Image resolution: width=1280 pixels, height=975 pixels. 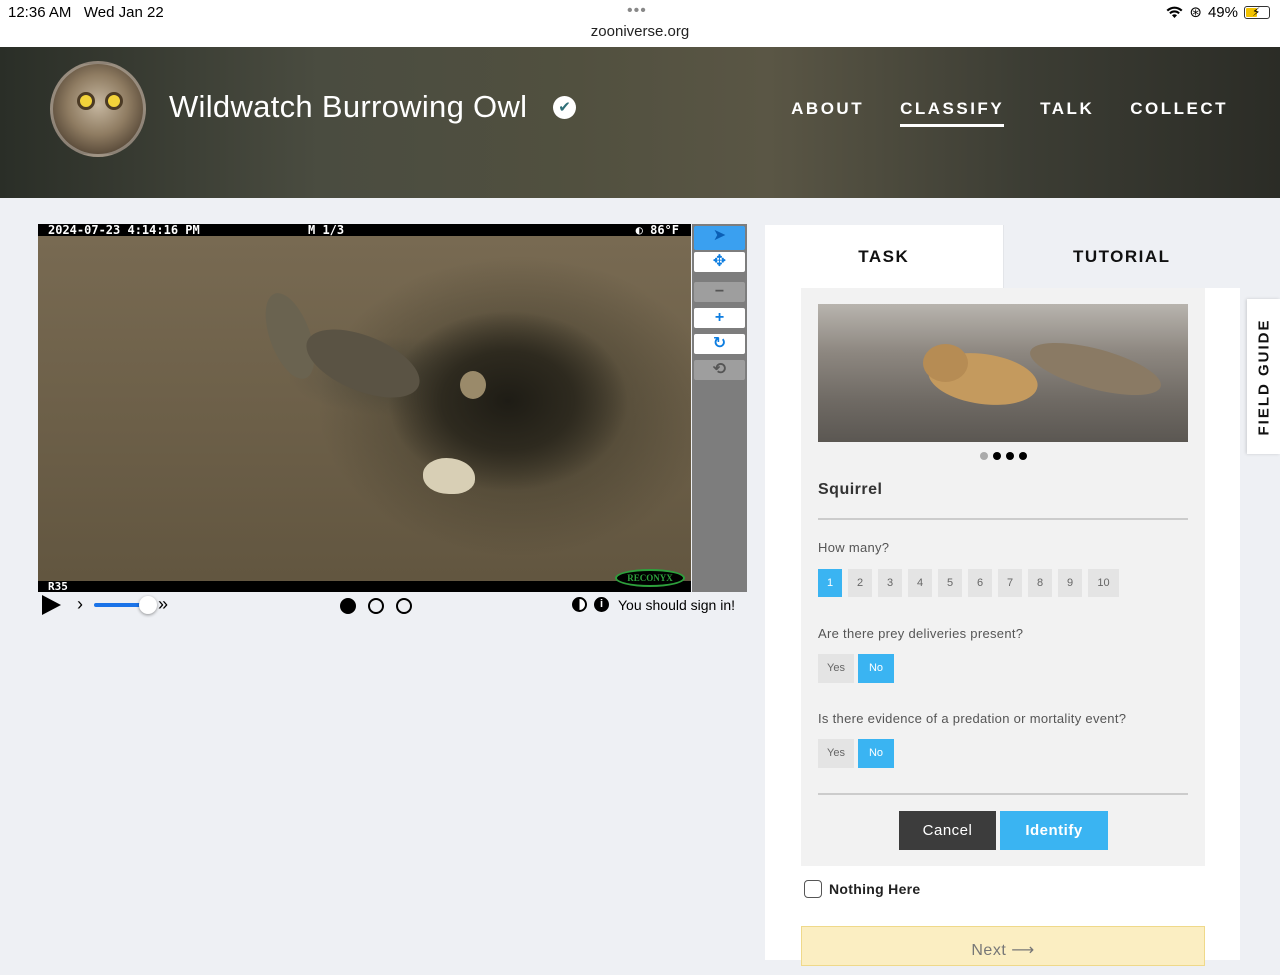 What do you see at coordinates (1003, 946) in the screenshot?
I see `next-button: Next ⟶` at bounding box center [1003, 946].